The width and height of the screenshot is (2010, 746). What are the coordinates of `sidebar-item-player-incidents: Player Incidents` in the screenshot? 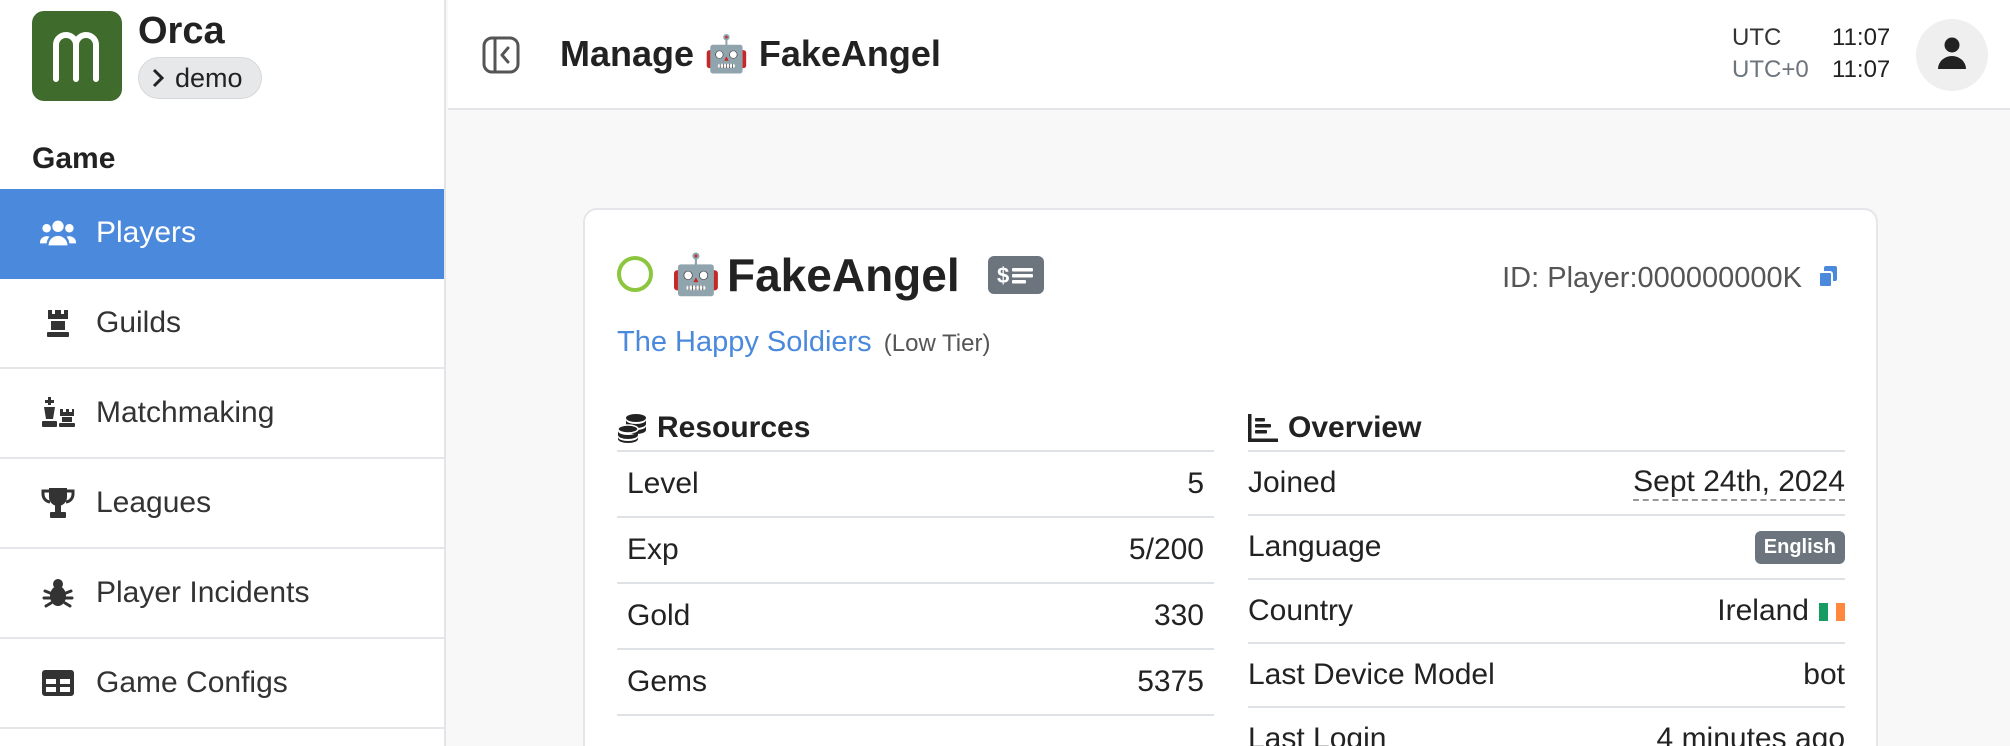 It's located at (222, 594).